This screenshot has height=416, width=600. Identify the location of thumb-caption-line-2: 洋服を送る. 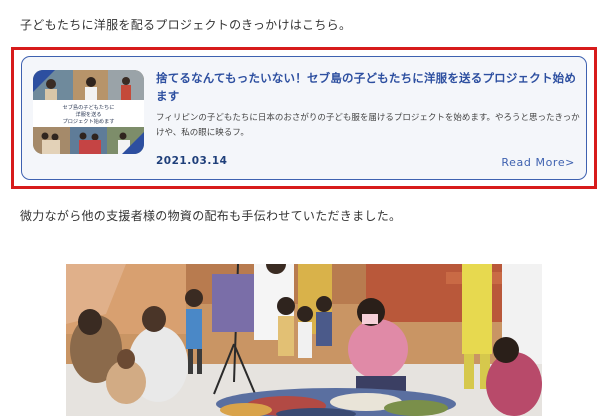
(89, 114).